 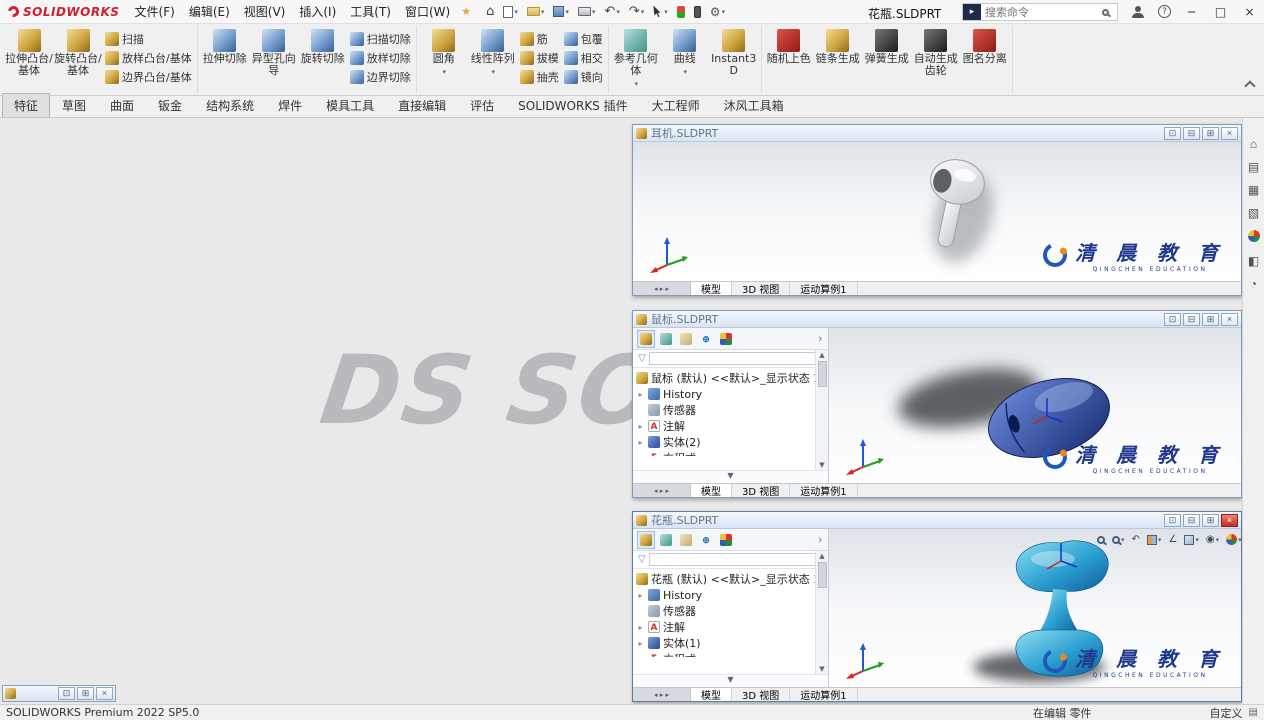 I want to click on displaymanager-tab, so click(x=726, y=339).